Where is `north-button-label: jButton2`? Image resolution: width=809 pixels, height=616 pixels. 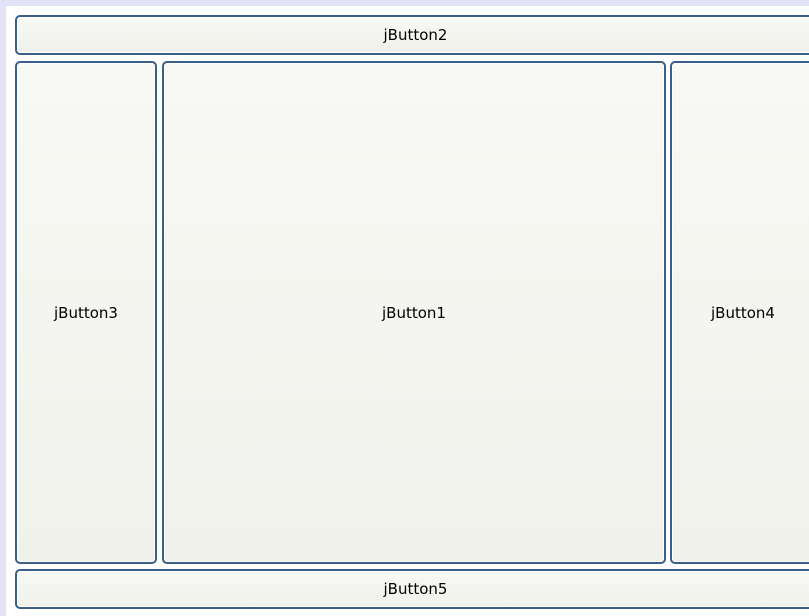
north-button-label: jButton2 is located at coordinates (415, 35).